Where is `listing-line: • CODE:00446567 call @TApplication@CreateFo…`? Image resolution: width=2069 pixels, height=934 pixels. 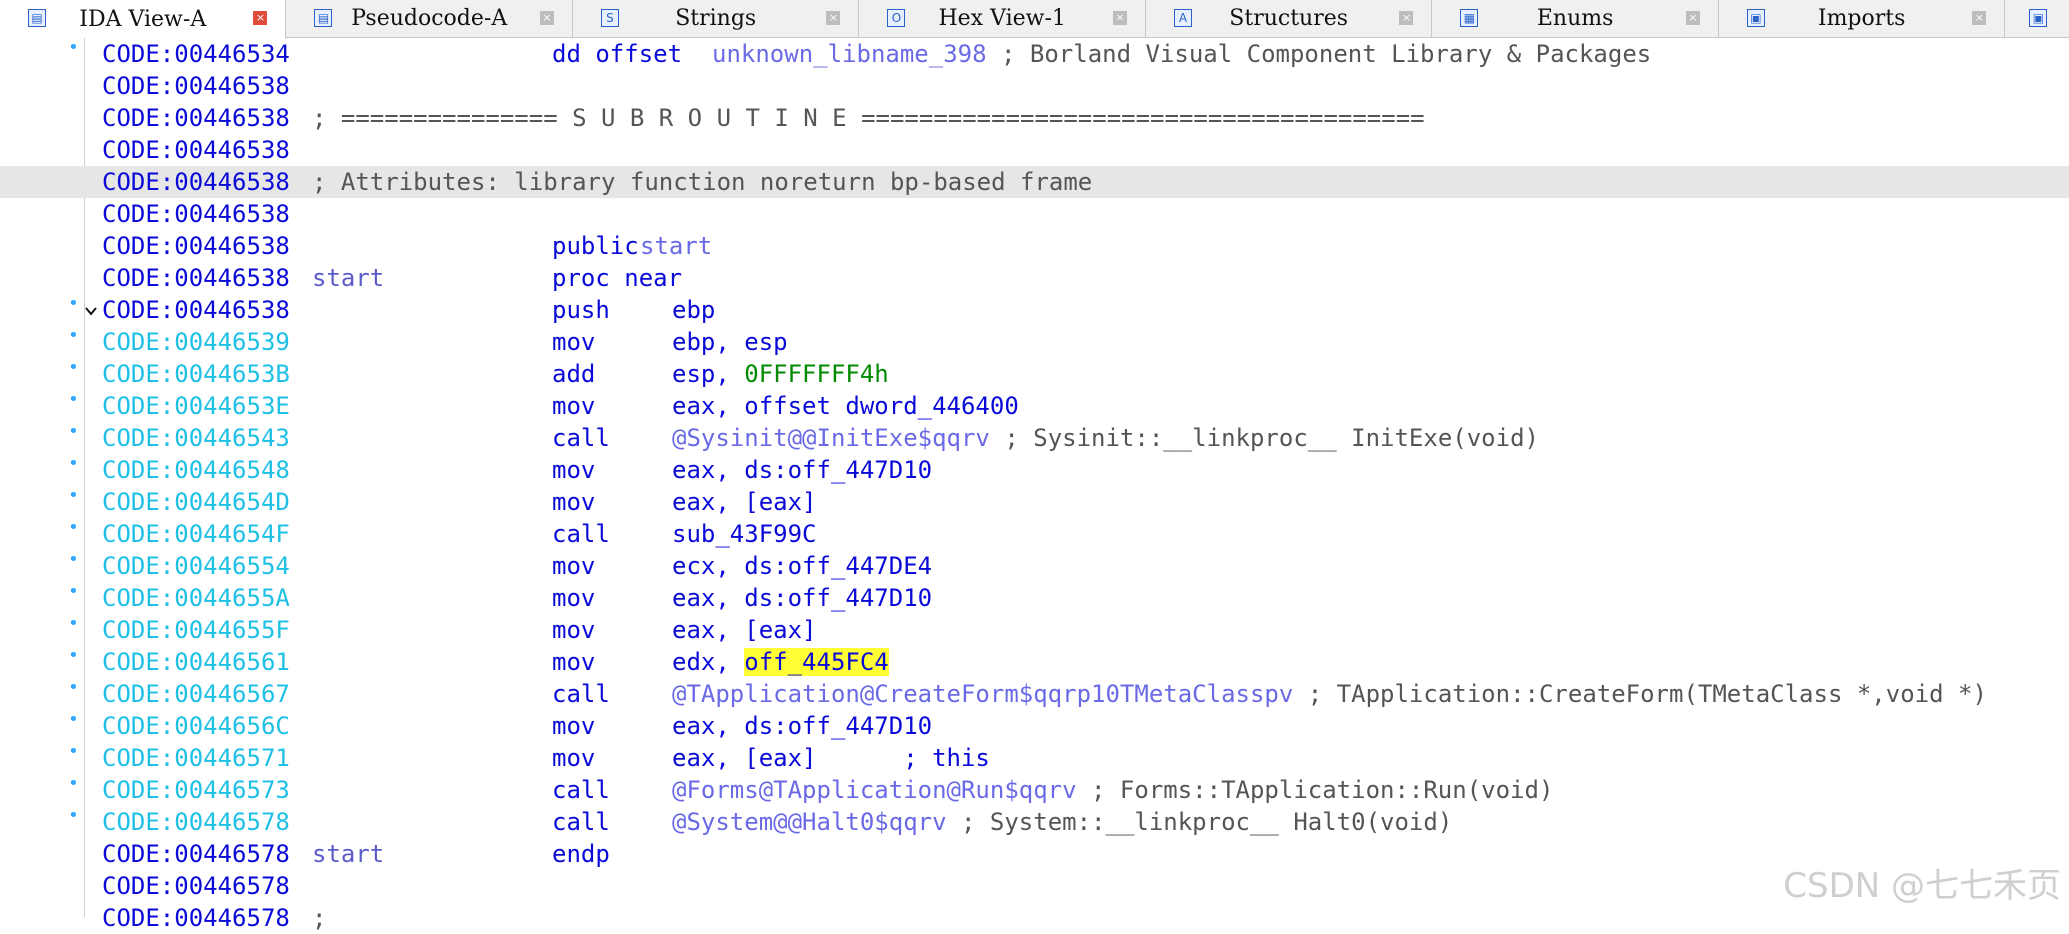 listing-line: • CODE:00446567 call @TApplication@CreateFo… is located at coordinates (1034, 694).